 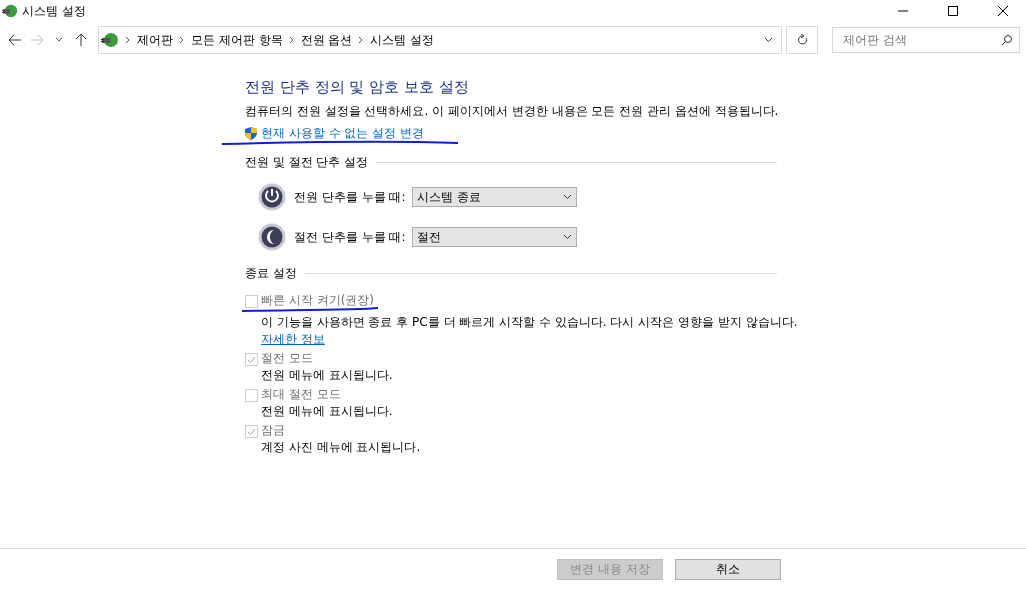 What do you see at coordinates (272, 237) in the screenshot?
I see `sleep-button-icon` at bounding box center [272, 237].